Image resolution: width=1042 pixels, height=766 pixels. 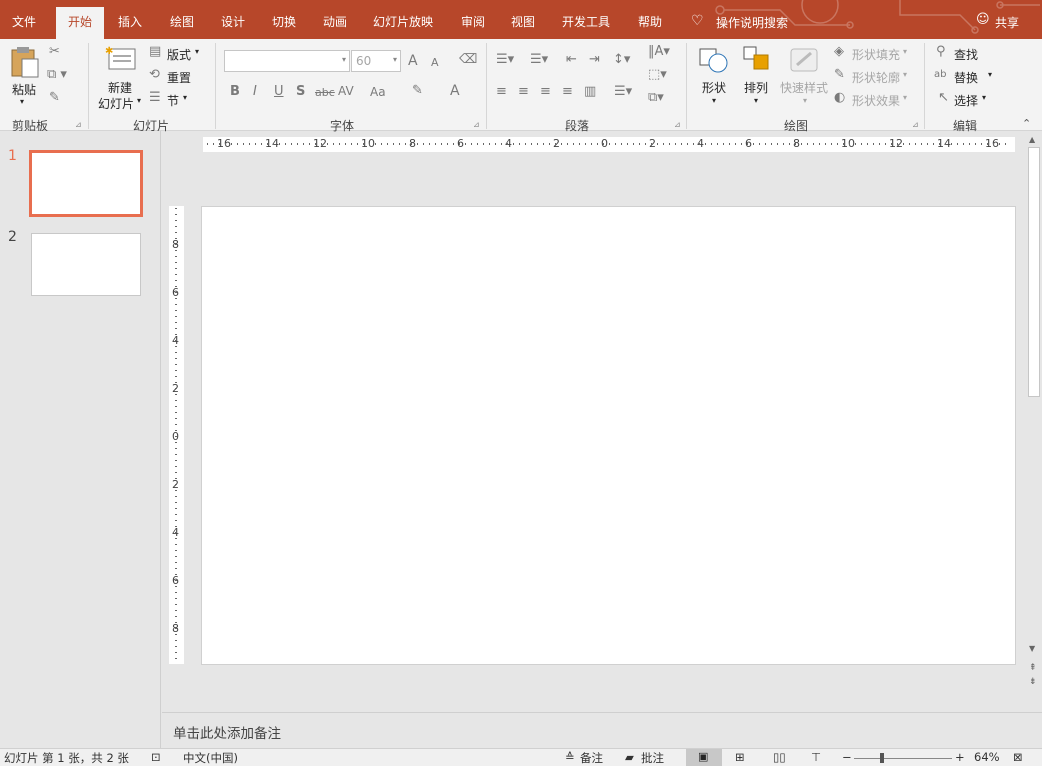 I want to click on language-indicator: 中文(中国), so click(x=210, y=758).